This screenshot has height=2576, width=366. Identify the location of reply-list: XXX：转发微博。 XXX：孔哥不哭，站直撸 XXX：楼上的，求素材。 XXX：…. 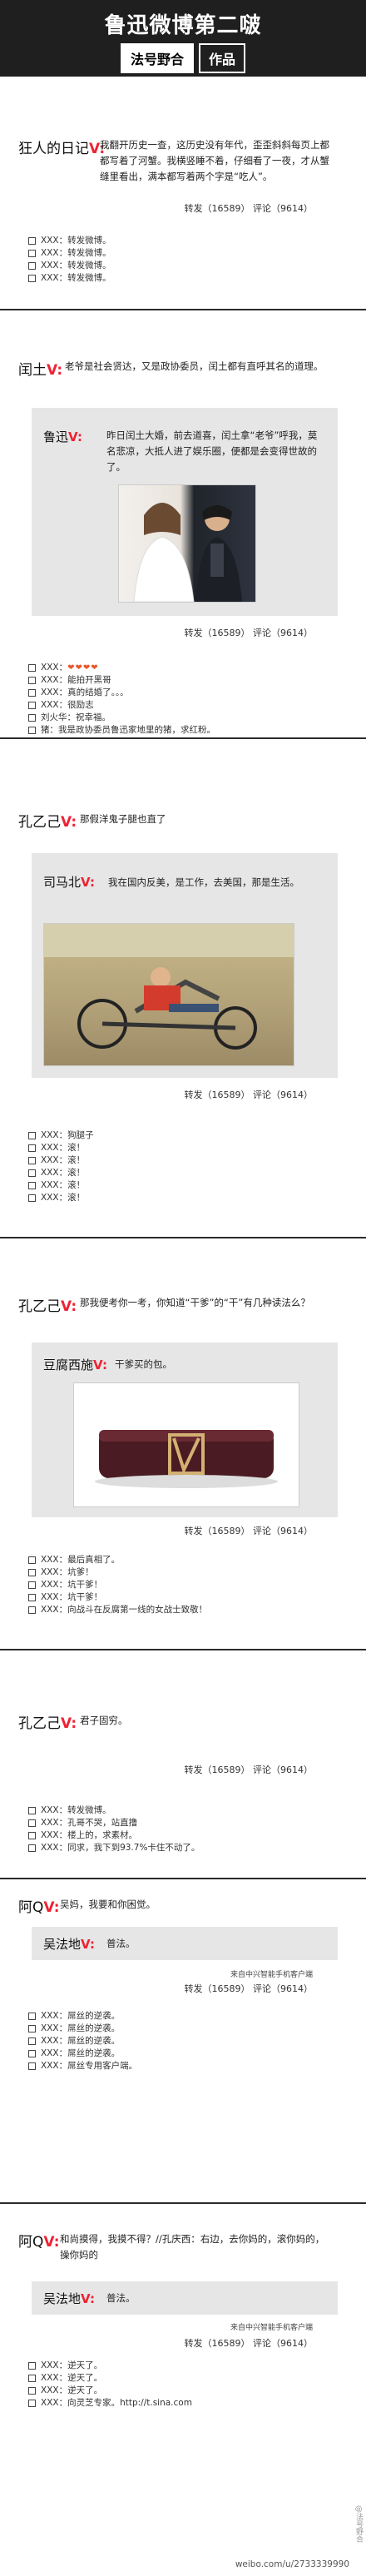
(114, 1829).